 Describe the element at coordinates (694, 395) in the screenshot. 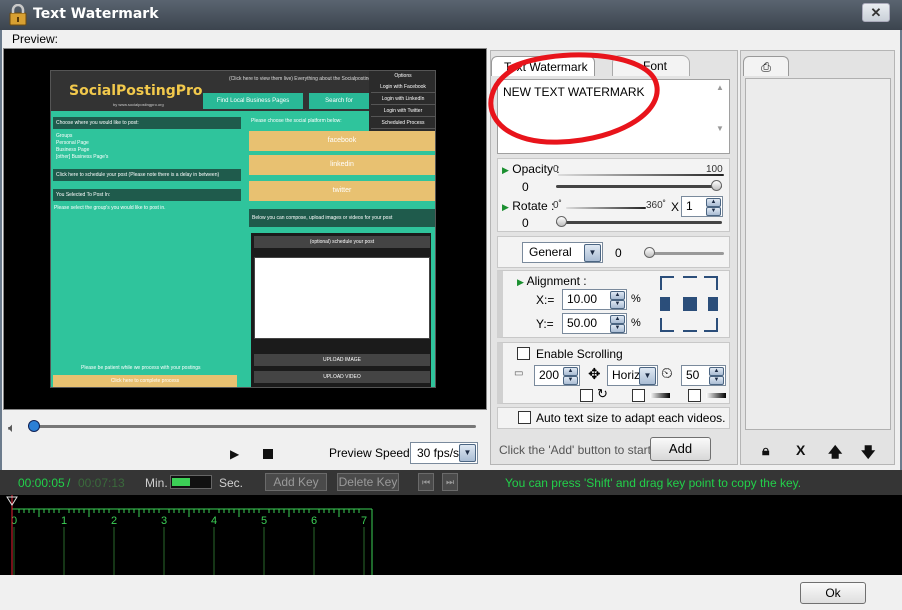

I see `fade-out-checkbox` at that location.